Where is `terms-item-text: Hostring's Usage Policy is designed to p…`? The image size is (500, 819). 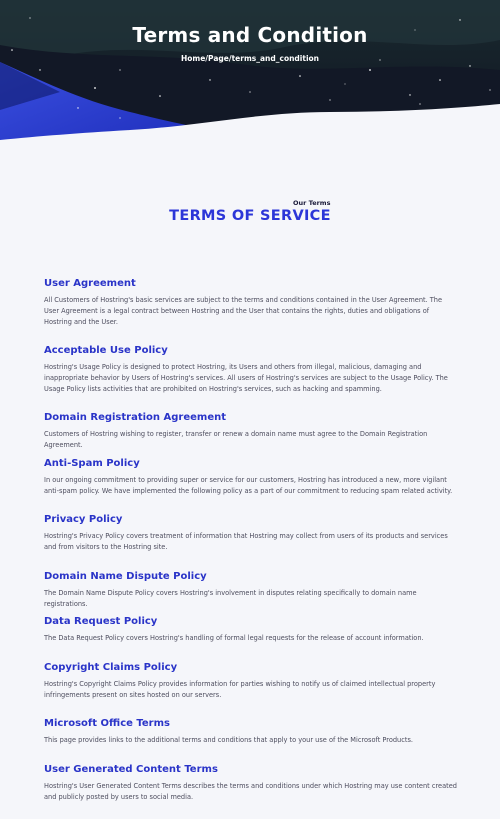 terms-item-text: Hostring's Usage Policy is designed to p… is located at coordinates (246, 378).